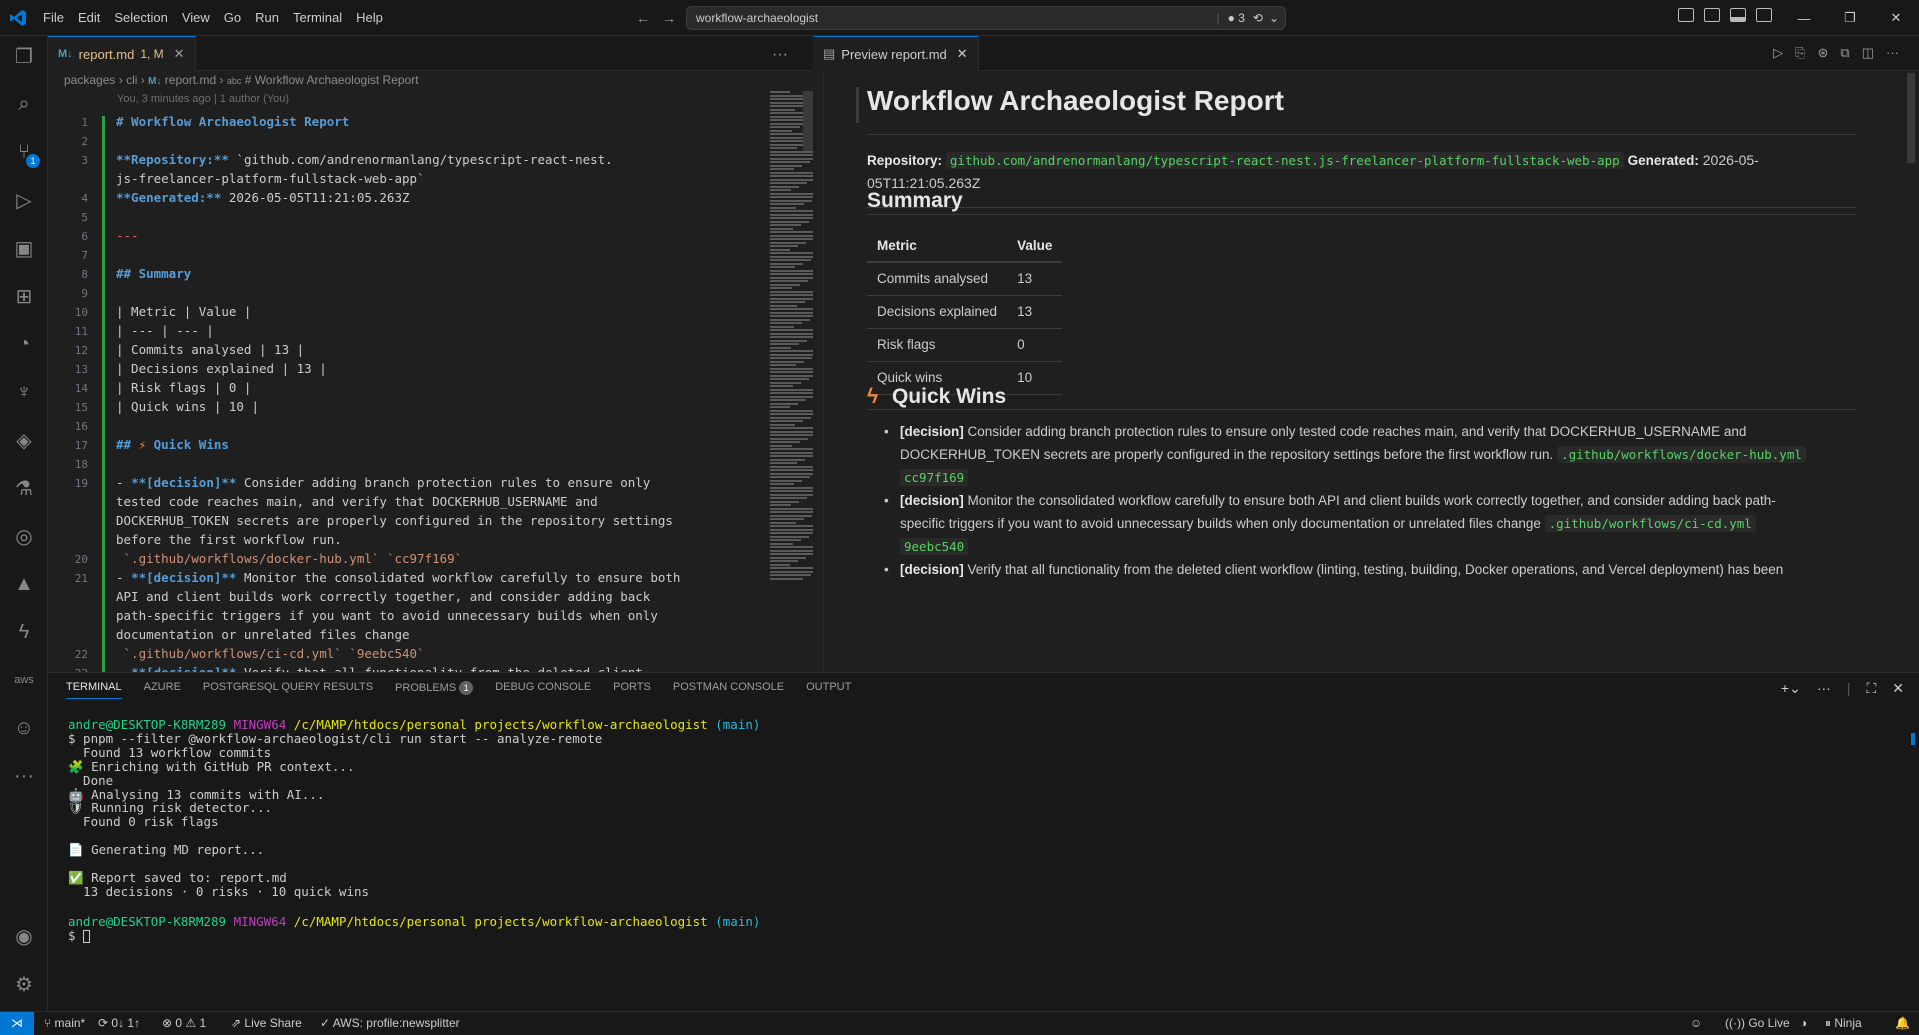  What do you see at coordinates (24, 248) in the screenshot?
I see `database-icon: ▣` at bounding box center [24, 248].